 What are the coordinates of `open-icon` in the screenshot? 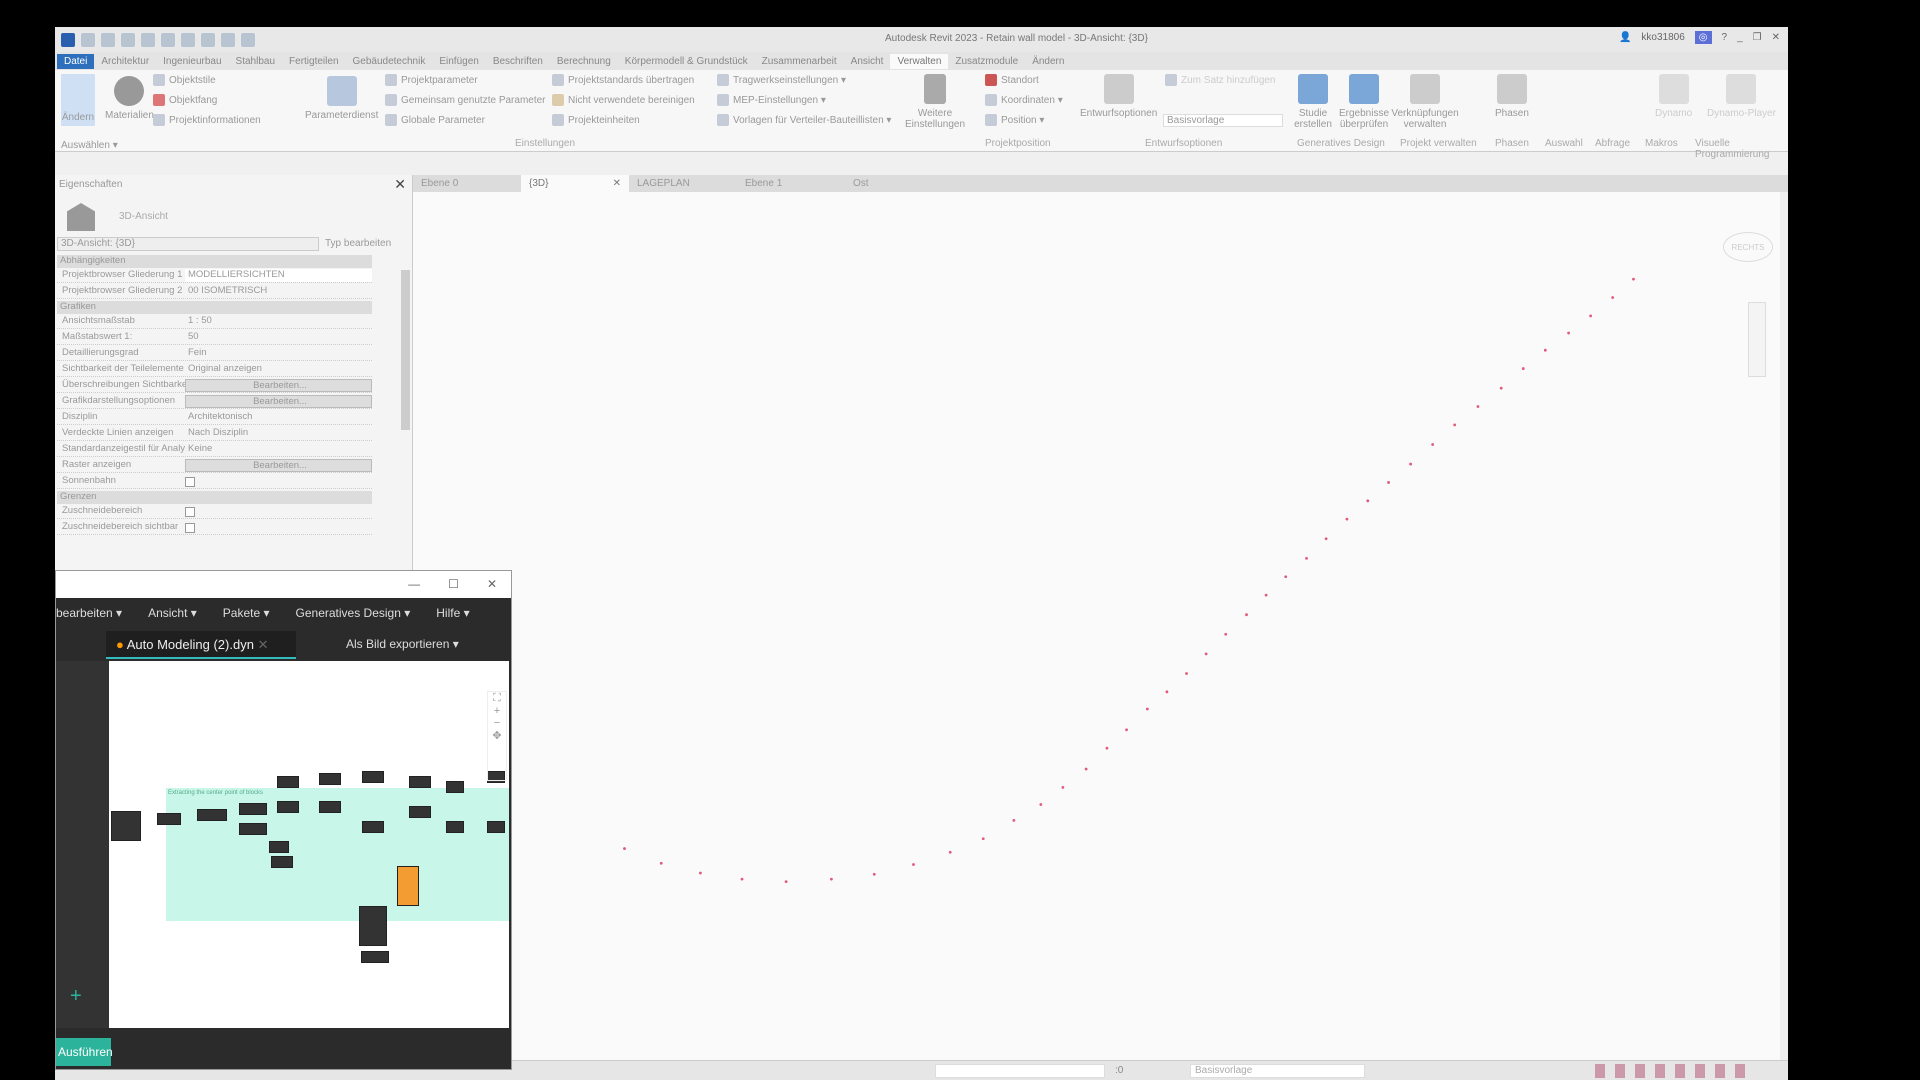 It's located at (88, 39).